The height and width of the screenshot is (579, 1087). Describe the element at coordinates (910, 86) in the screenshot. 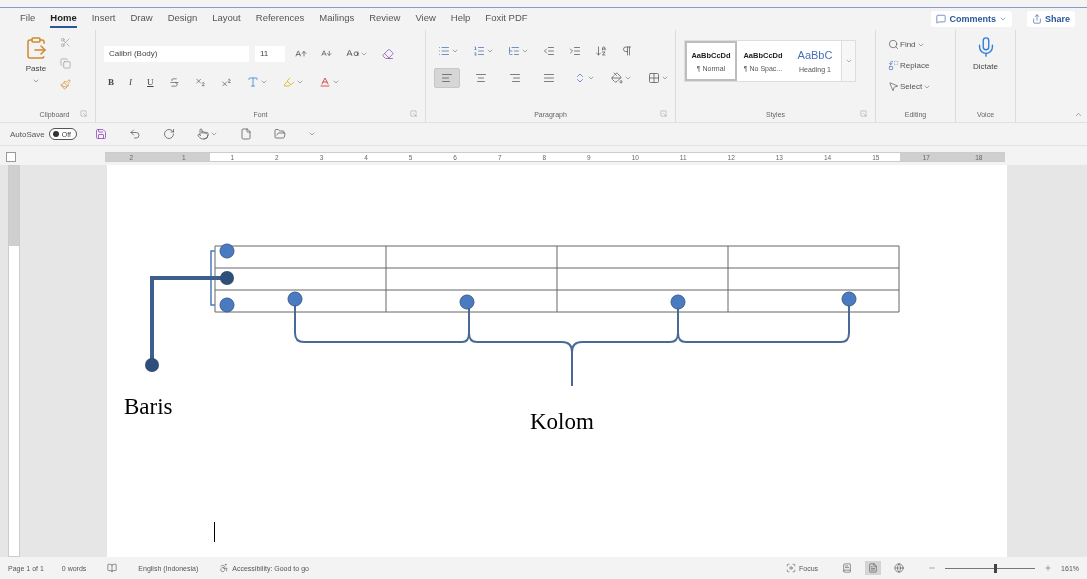

I see `select-button: Select` at that location.